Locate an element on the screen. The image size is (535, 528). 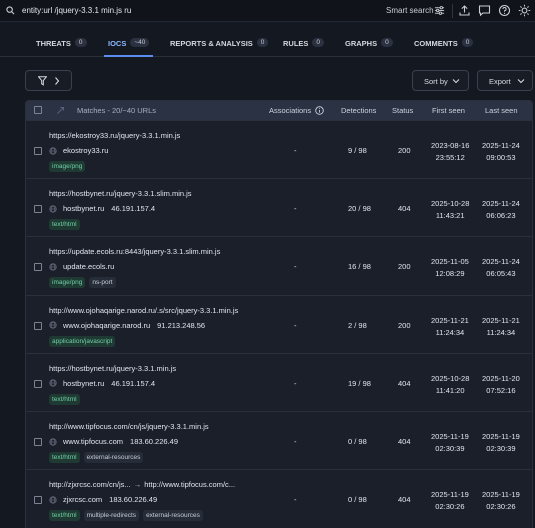
tag-badge: multiple-redirects is located at coordinates (111, 516).